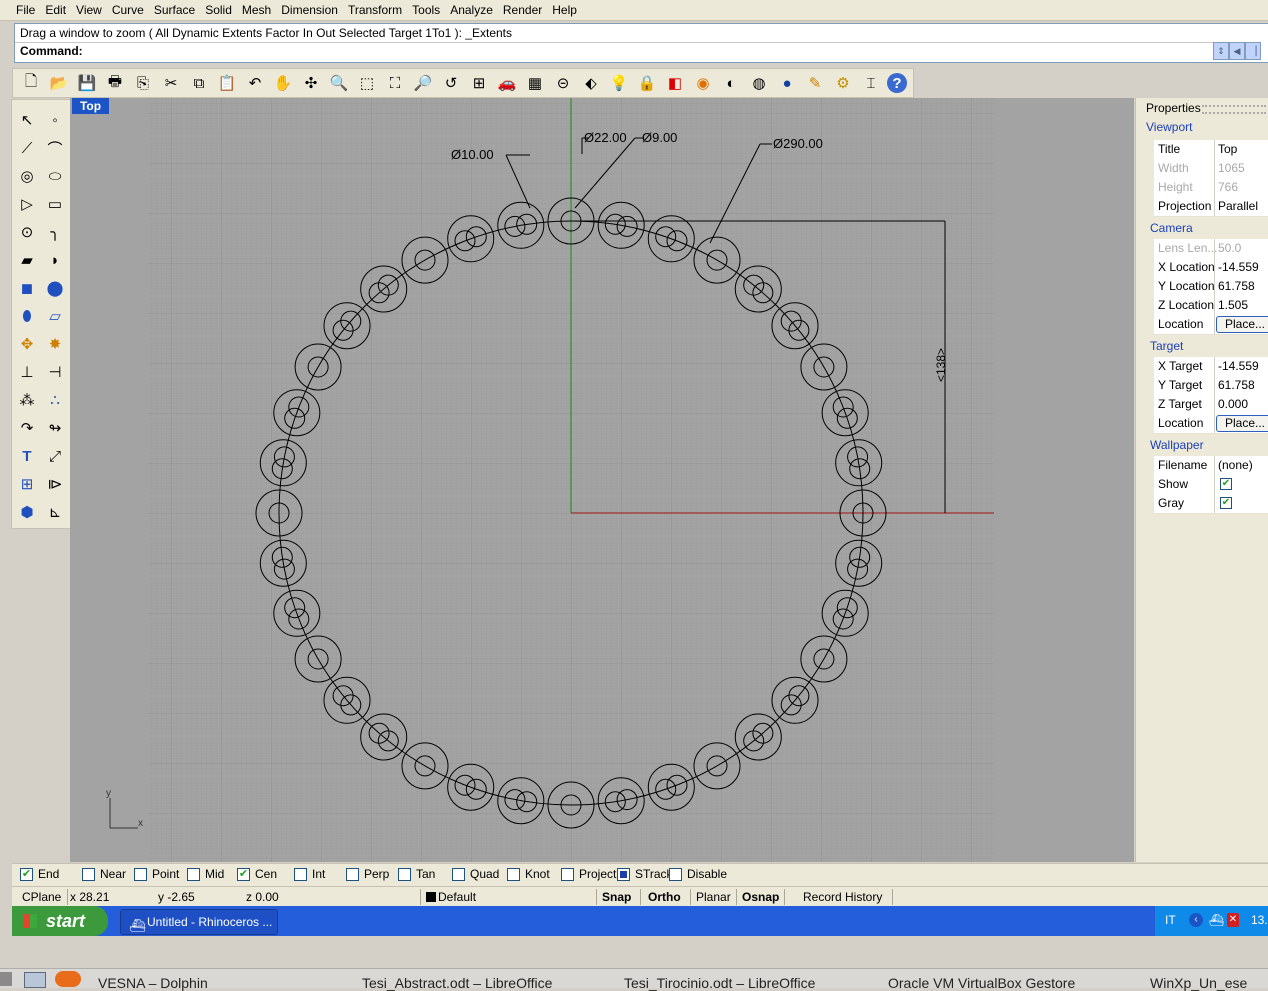 Image resolution: width=1268 pixels, height=991 pixels. What do you see at coordinates (528, 874) in the screenshot?
I see `osnap-knot: Knot` at bounding box center [528, 874].